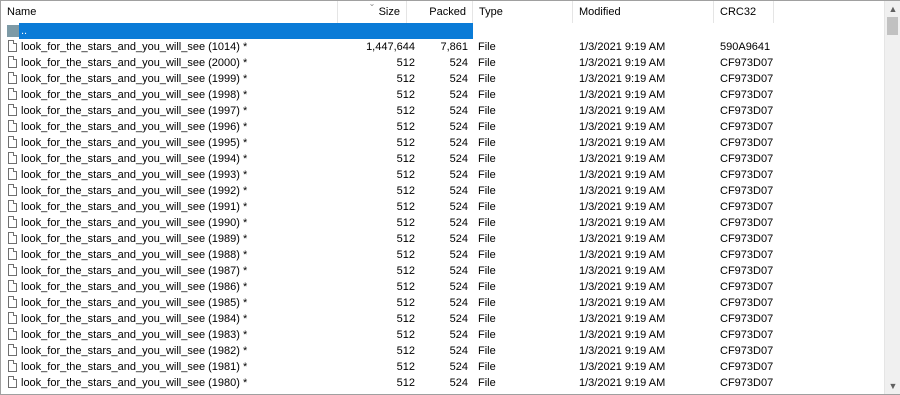  I want to click on file-crc: 590A9641, so click(745, 47).